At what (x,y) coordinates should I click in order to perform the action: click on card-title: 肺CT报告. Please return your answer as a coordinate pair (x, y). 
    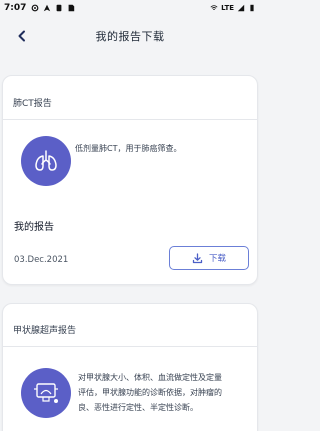
    Looking at the image, I should click on (32, 104).